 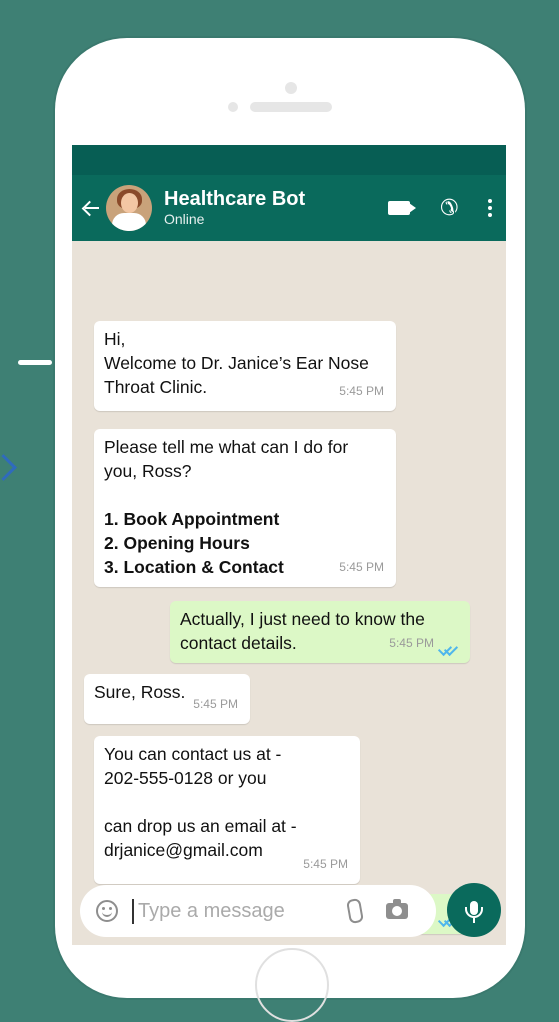 I want to click on message-text: You can contact us at -, so click(x=193, y=754).